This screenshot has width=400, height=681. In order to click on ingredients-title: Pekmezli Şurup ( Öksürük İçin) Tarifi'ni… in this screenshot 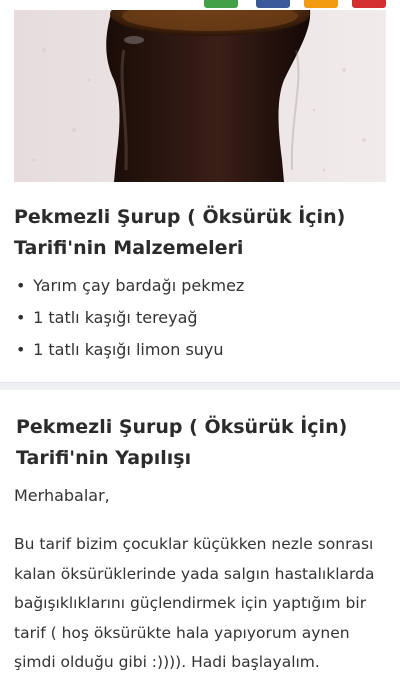, I will do `click(180, 232)`.